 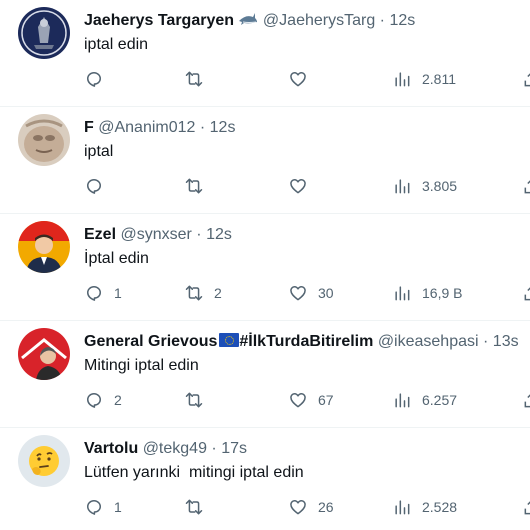 I want to click on tweet-header: Ezel @synxser · 12s, so click(x=158, y=235).